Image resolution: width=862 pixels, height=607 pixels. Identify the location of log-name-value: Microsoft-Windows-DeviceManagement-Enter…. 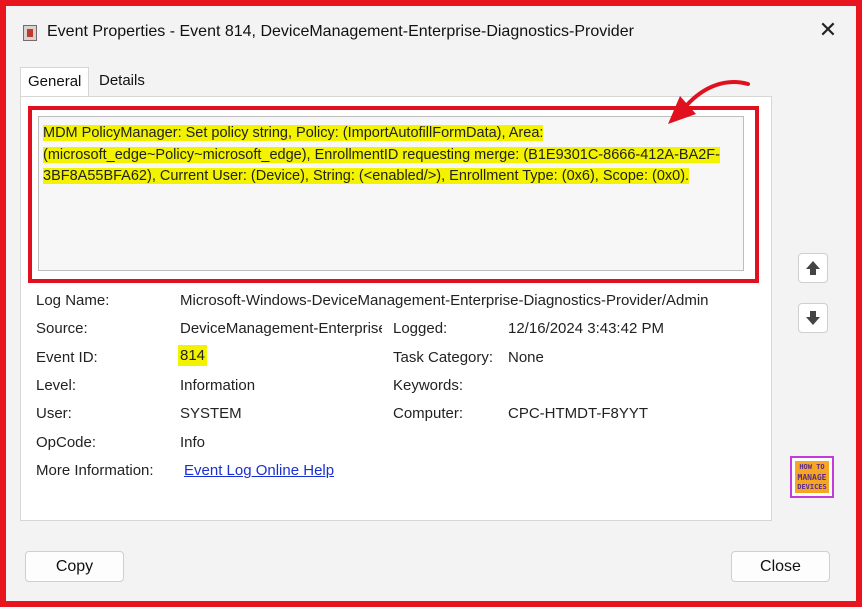
(444, 300).